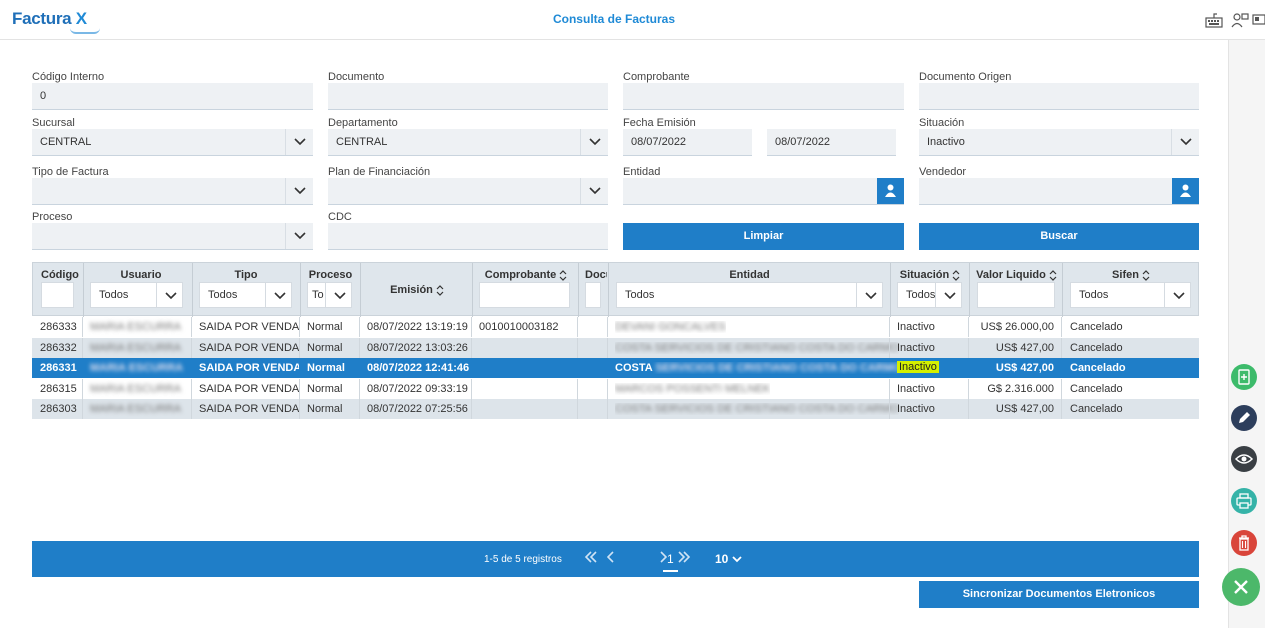 The height and width of the screenshot is (628, 1265). What do you see at coordinates (593, 295) in the screenshot?
I see `filter-documento` at bounding box center [593, 295].